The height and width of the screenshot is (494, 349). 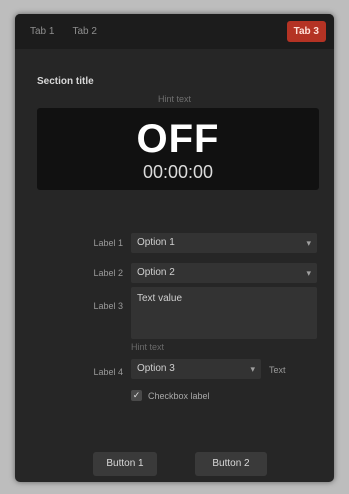 What do you see at coordinates (174, 99) in the screenshot?
I see `section-hint: Hint text` at bounding box center [174, 99].